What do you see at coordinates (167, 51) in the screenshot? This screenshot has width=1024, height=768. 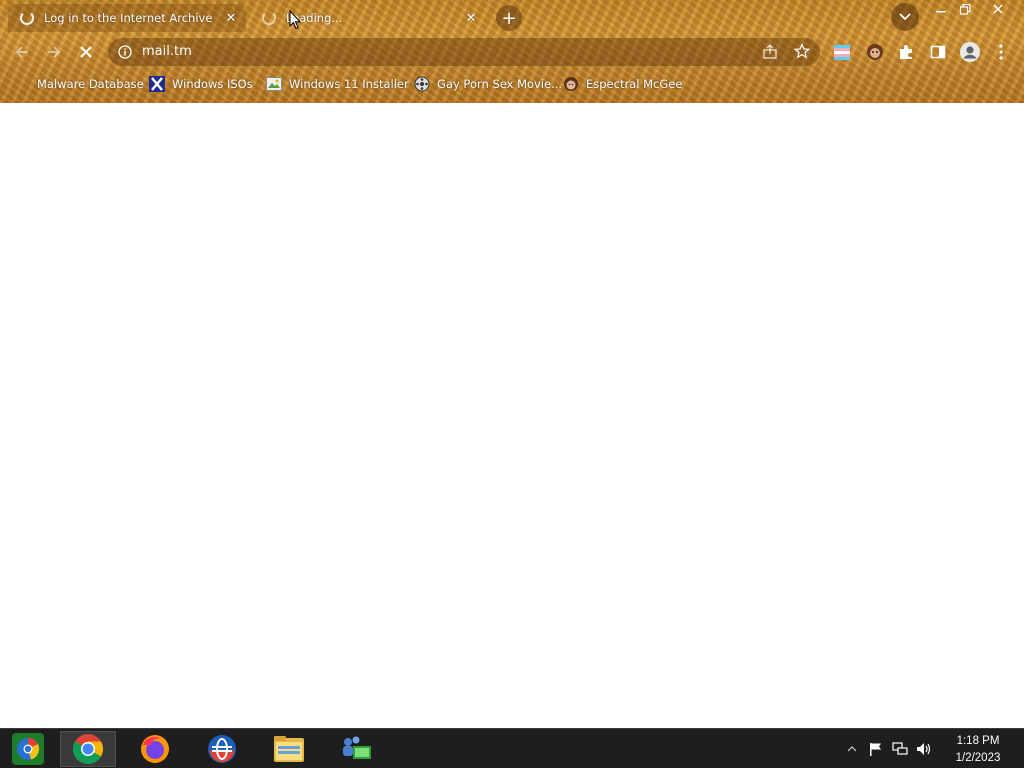 I see `url-text: mail.tm` at bounding box center [167, 51].